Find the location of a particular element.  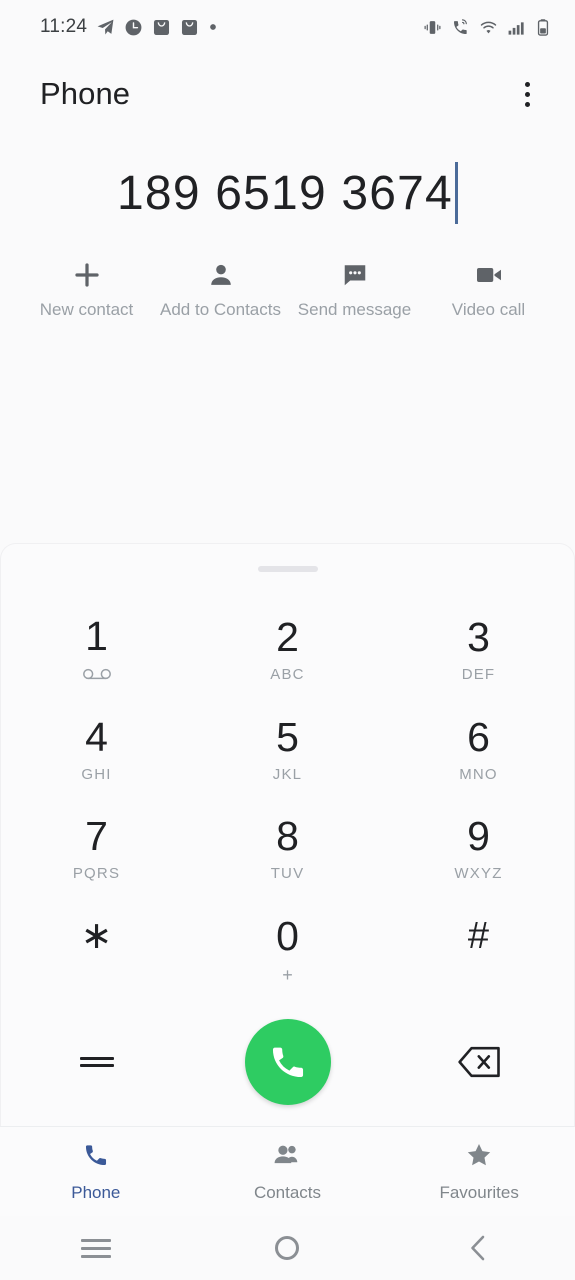

dialed-number-field: 189 6519 3674 is located at coordinates (287, 193).